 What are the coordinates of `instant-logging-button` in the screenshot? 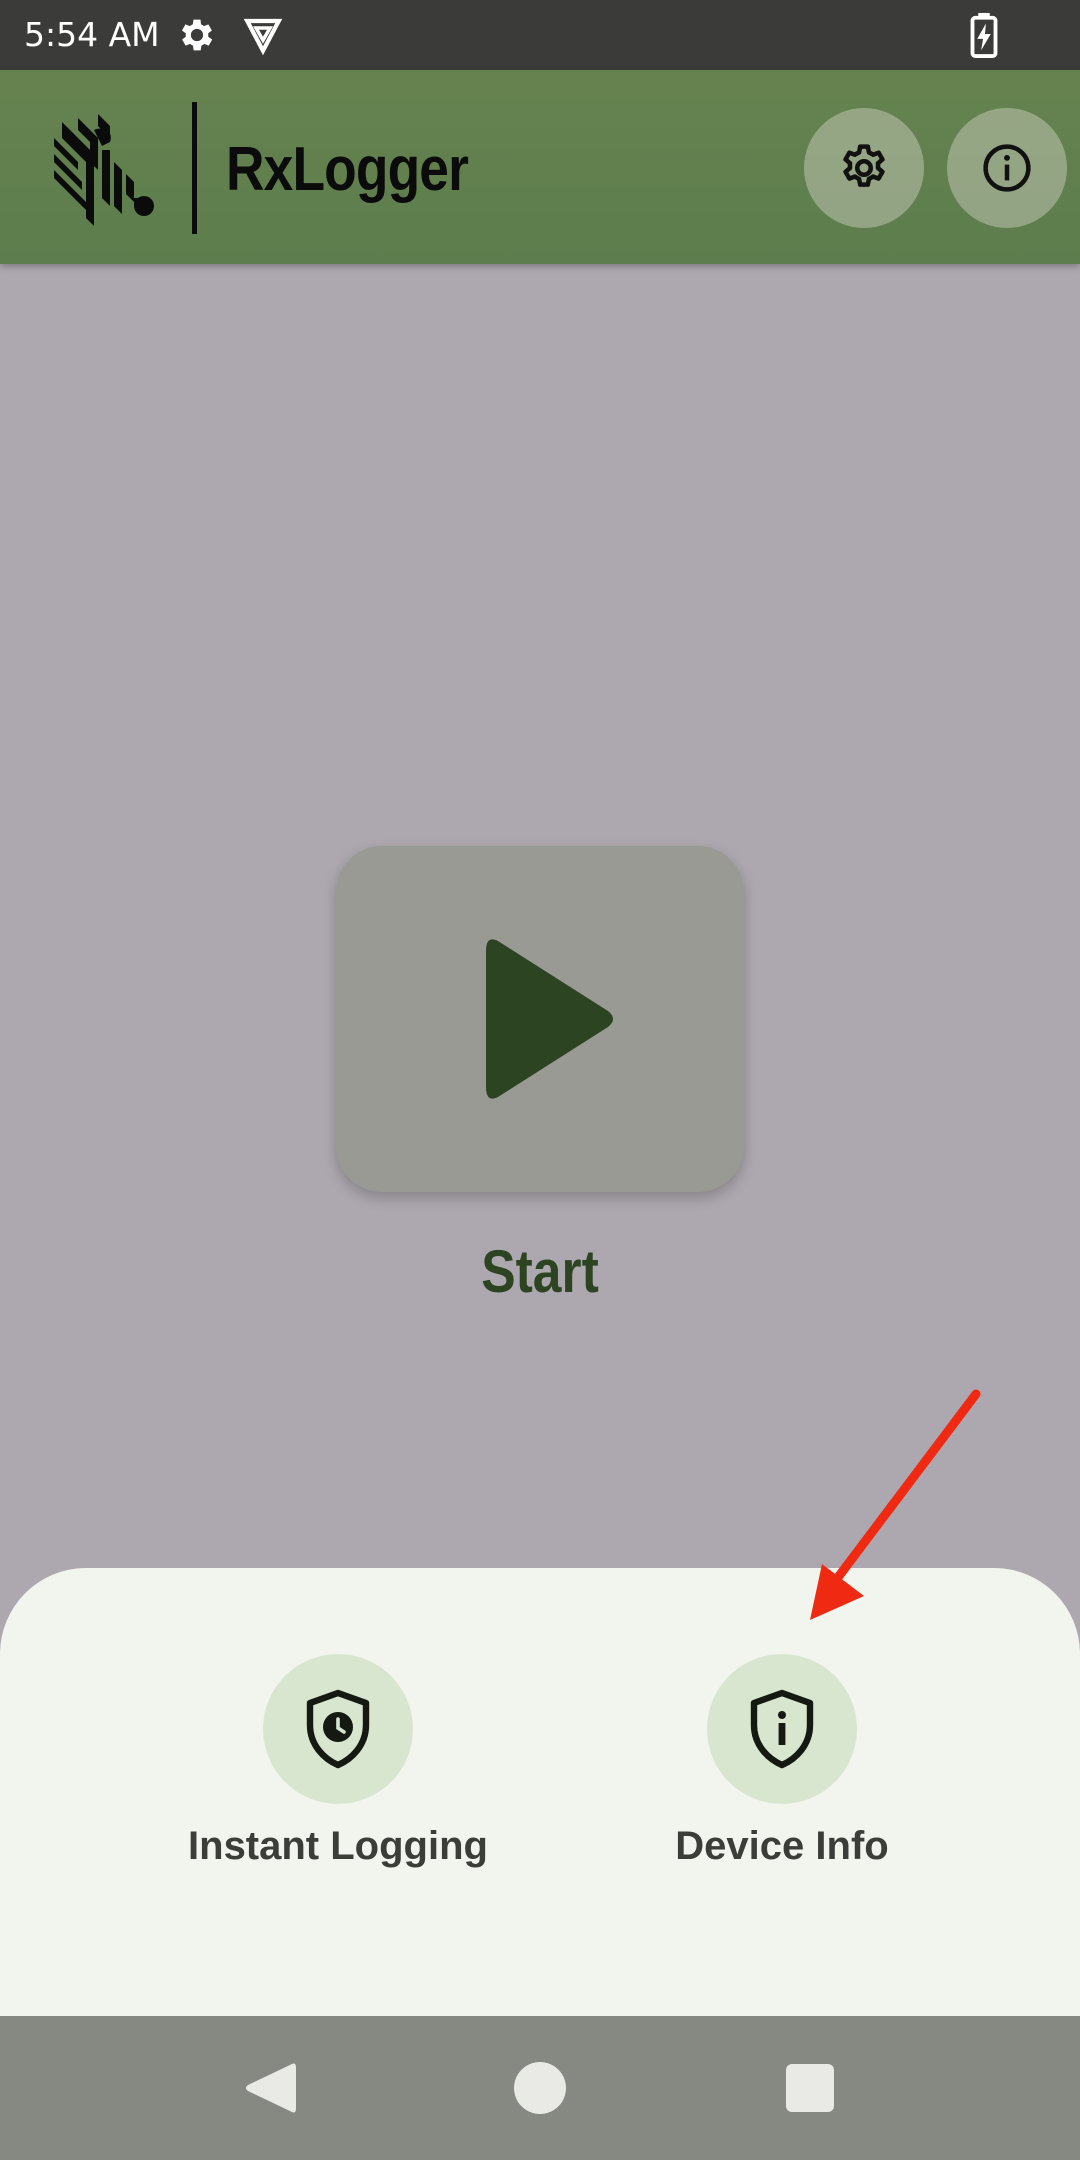 It's located at (338, 1729).